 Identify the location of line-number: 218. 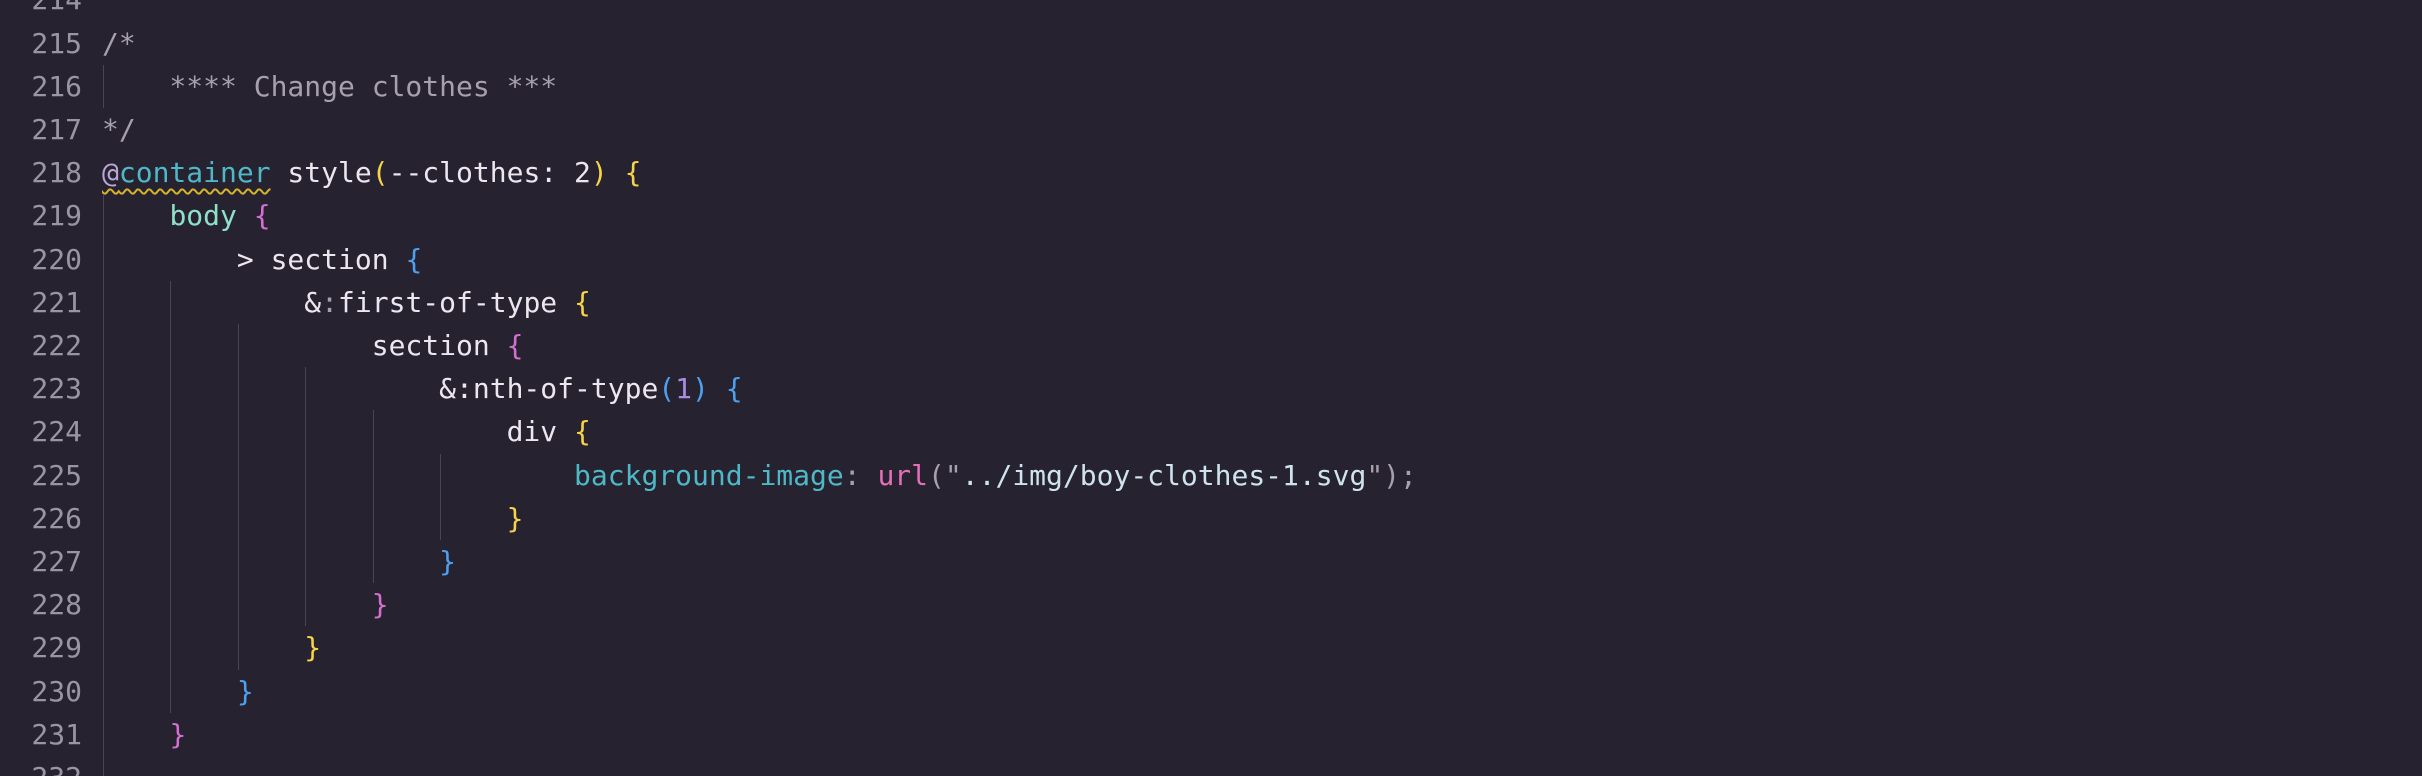
(56, 173).